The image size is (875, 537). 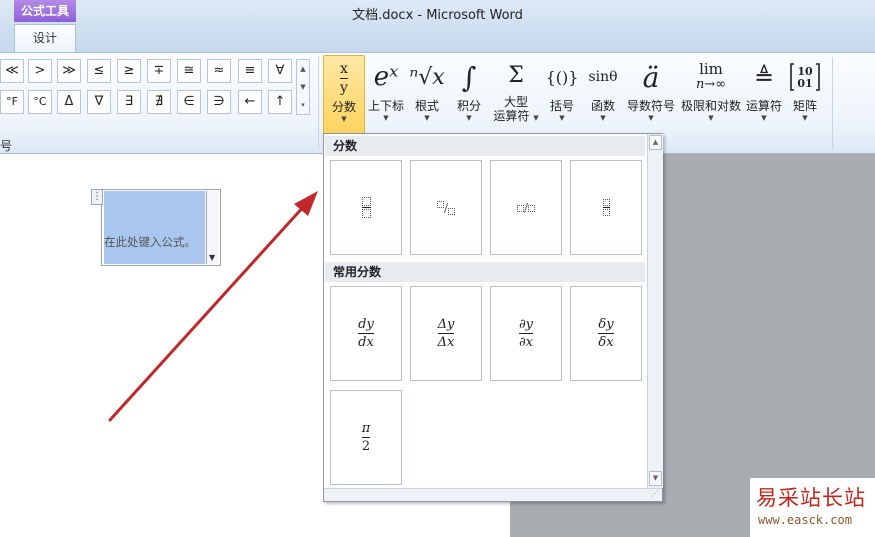 I want to click on symbol-button: ≫, so click(x=69, y=71).